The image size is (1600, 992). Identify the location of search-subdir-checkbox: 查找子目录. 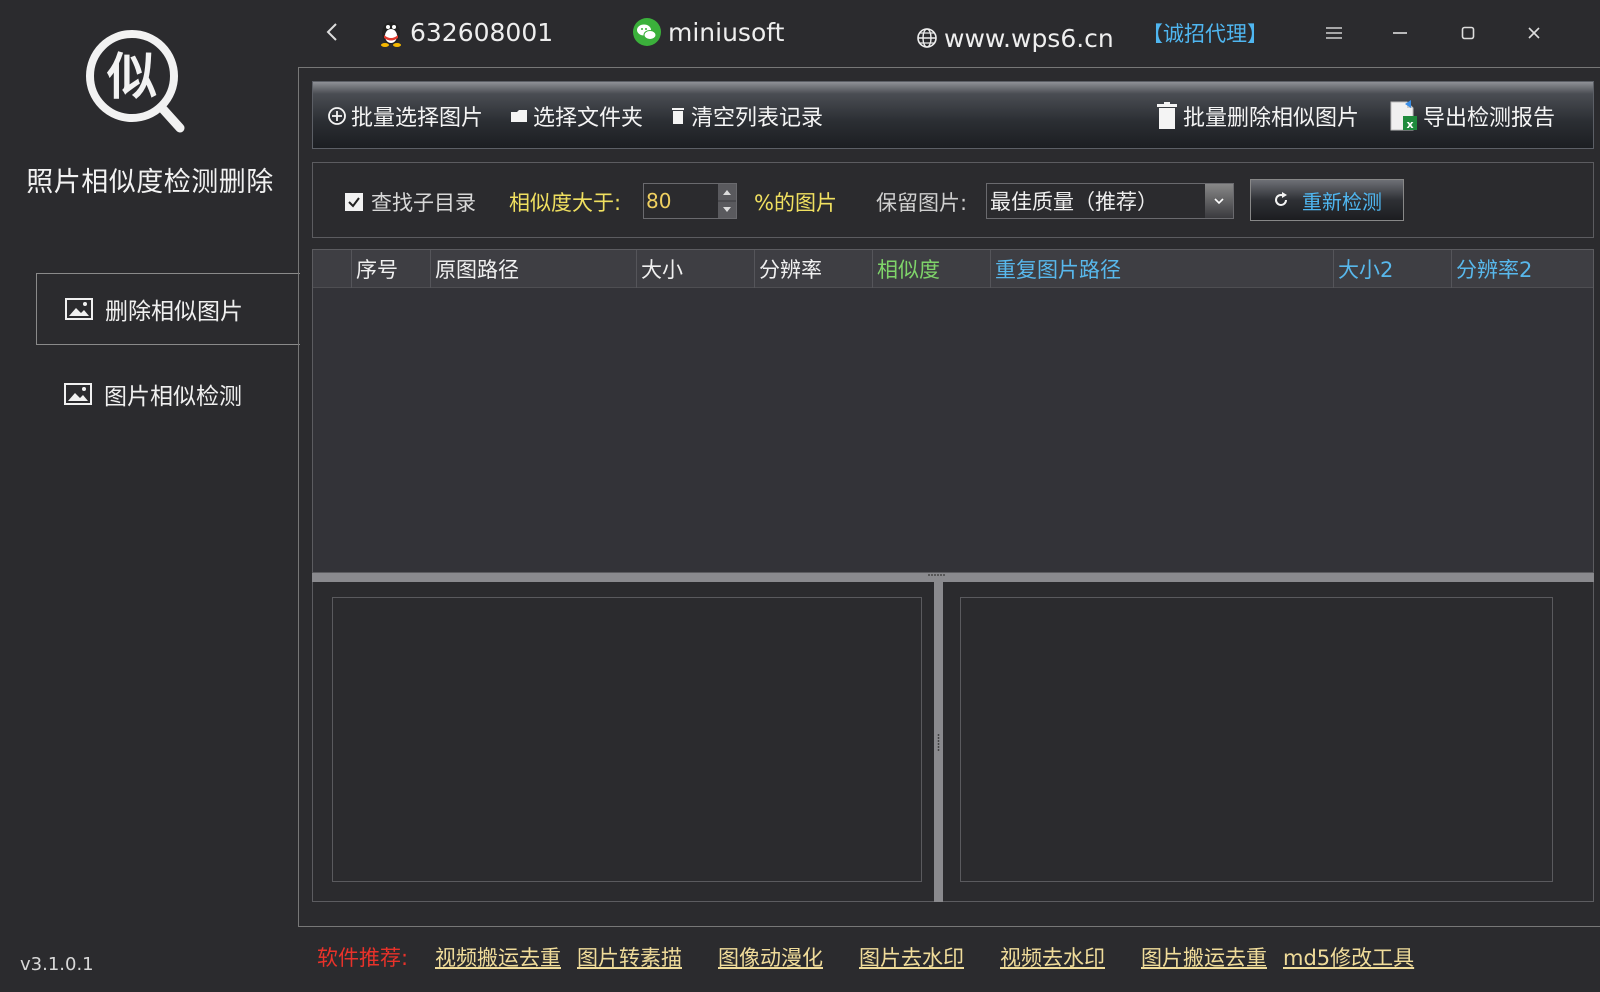
(410, 202).